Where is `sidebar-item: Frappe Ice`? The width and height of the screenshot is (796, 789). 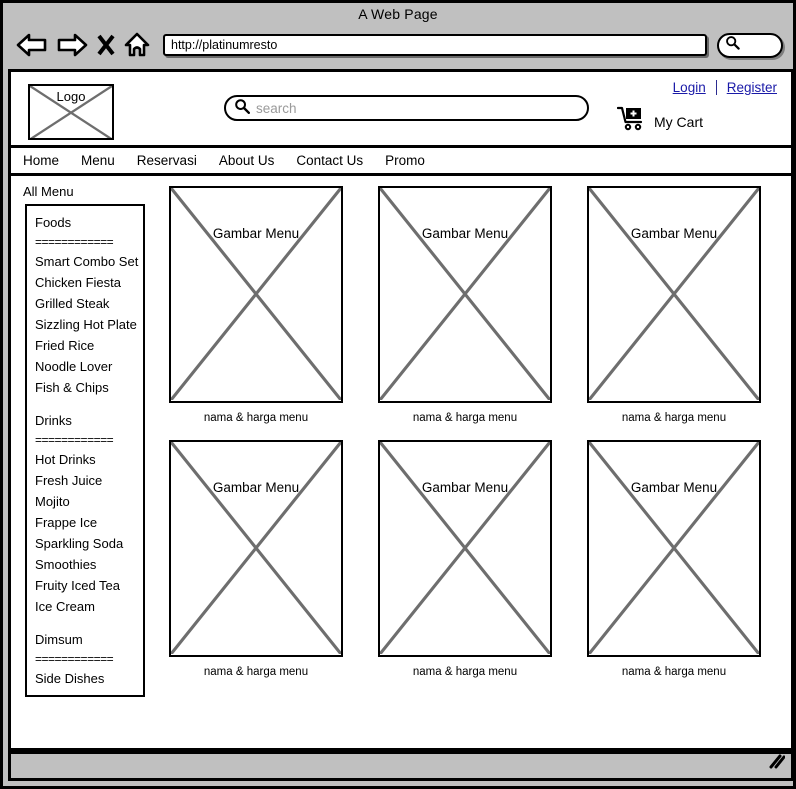
sidebar-item: Frappe Ice is located at coordinates (89, 522).